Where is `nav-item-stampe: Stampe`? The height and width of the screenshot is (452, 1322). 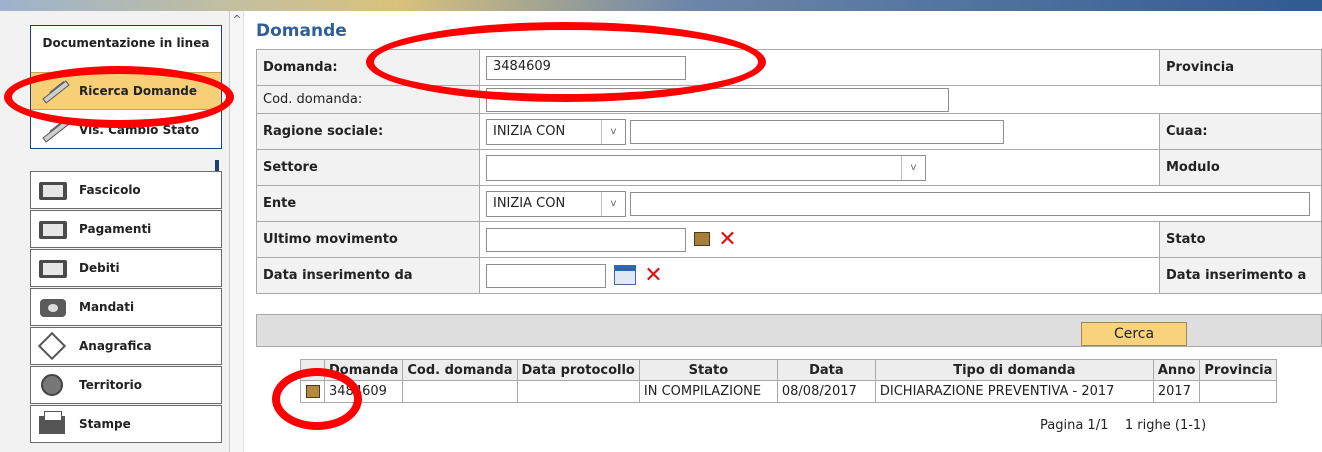
nav-item-stampe: Stampe is located at coordinates (126, 424).